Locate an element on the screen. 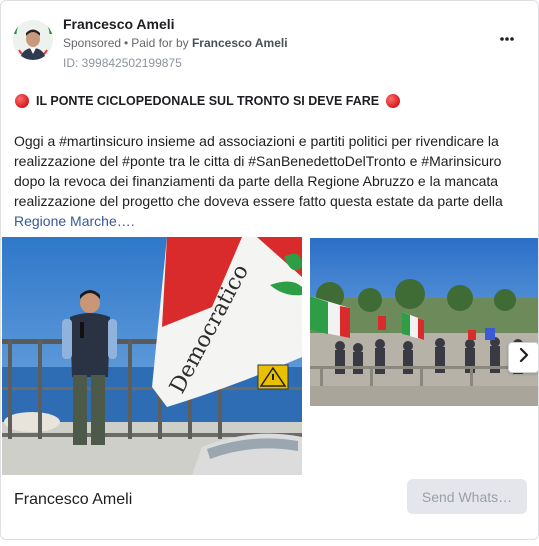 The height and width of the screenshot is (546, 539). chevron-right-icon is located at coordinates (524, 357).